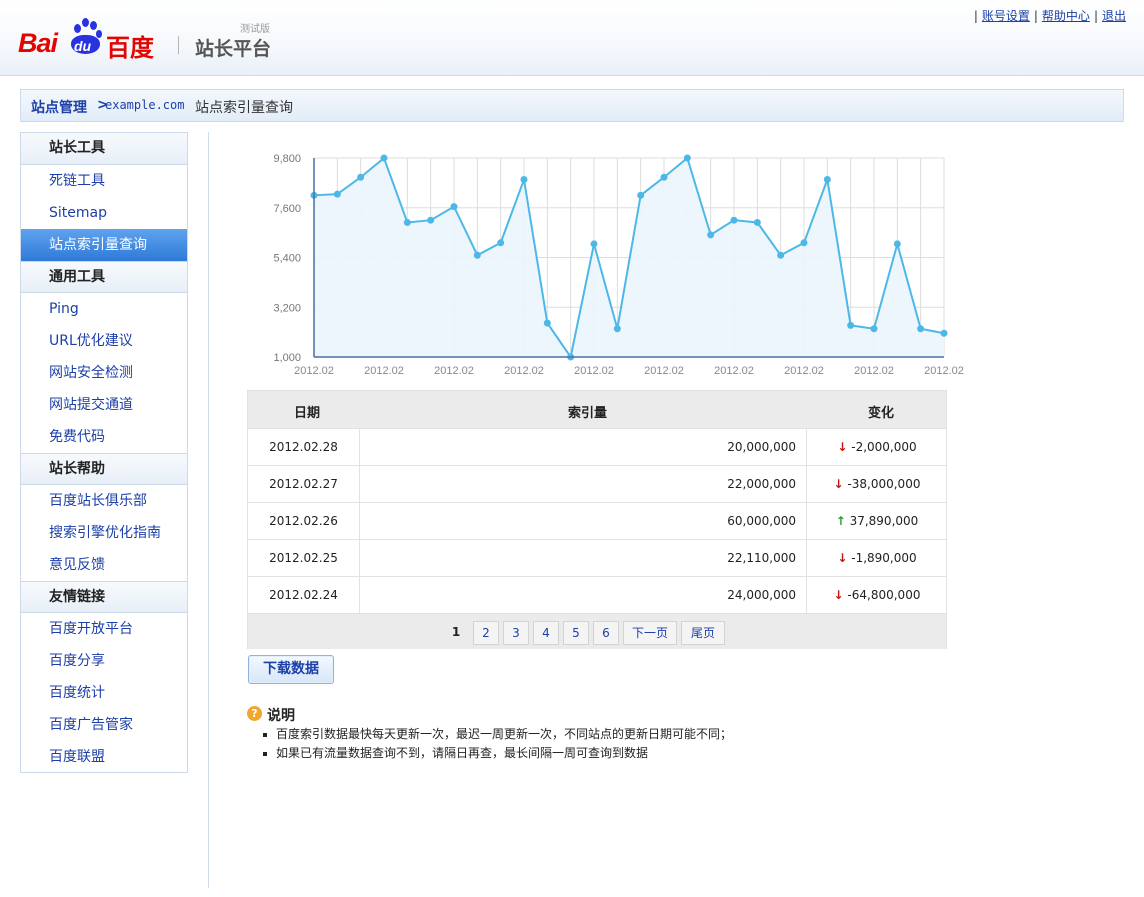  What do you see at coordinates (104, 373) in the screenshot?
I see `sidebar-item-security-check: 网站安全检测` at bounding box center [104, 373].